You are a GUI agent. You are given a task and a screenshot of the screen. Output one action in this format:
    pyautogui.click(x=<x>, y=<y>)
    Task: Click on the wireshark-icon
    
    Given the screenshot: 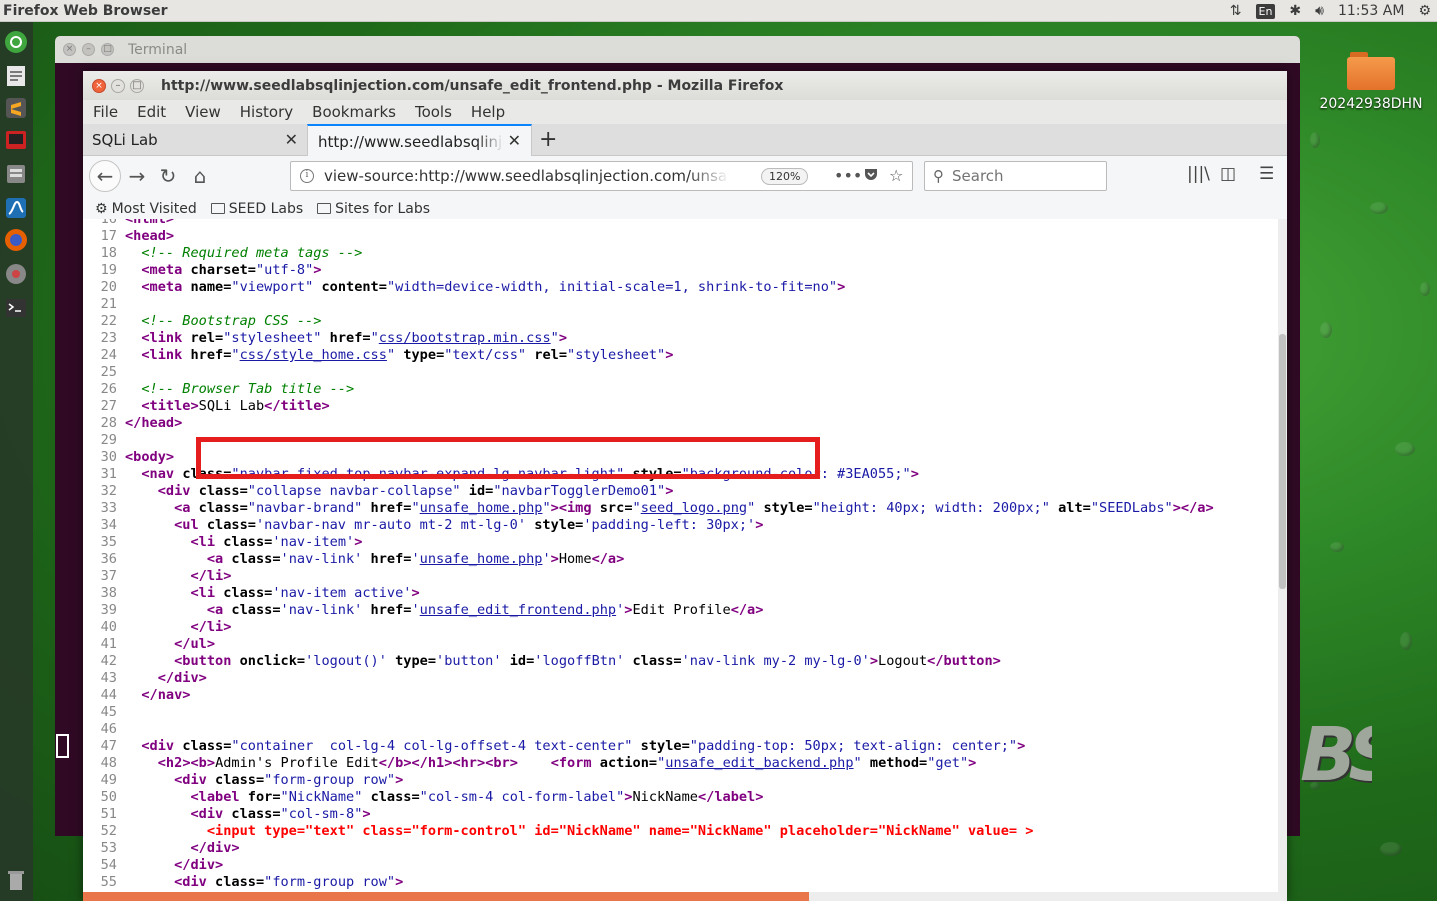 What is the action you would take?
    pyautogui.click(x=16, y=208)
    